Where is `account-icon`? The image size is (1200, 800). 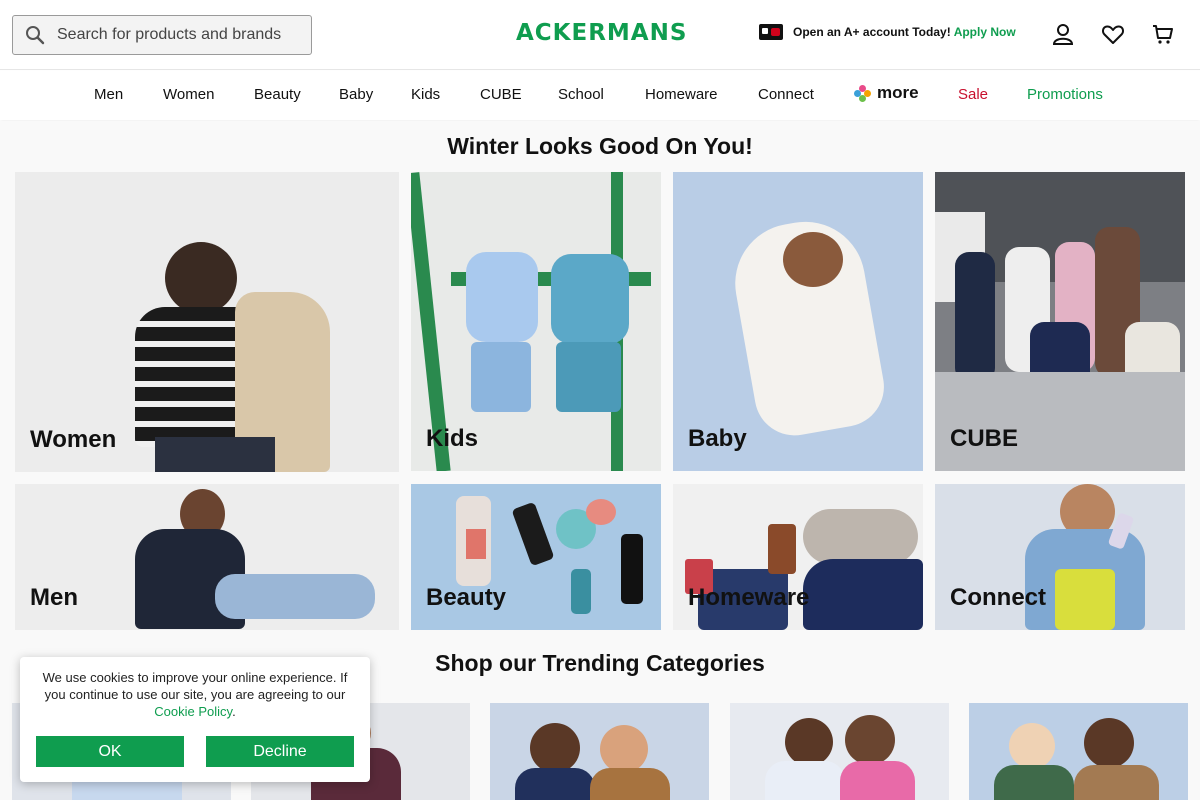 account-icon is located at coordinates (1063, 34).